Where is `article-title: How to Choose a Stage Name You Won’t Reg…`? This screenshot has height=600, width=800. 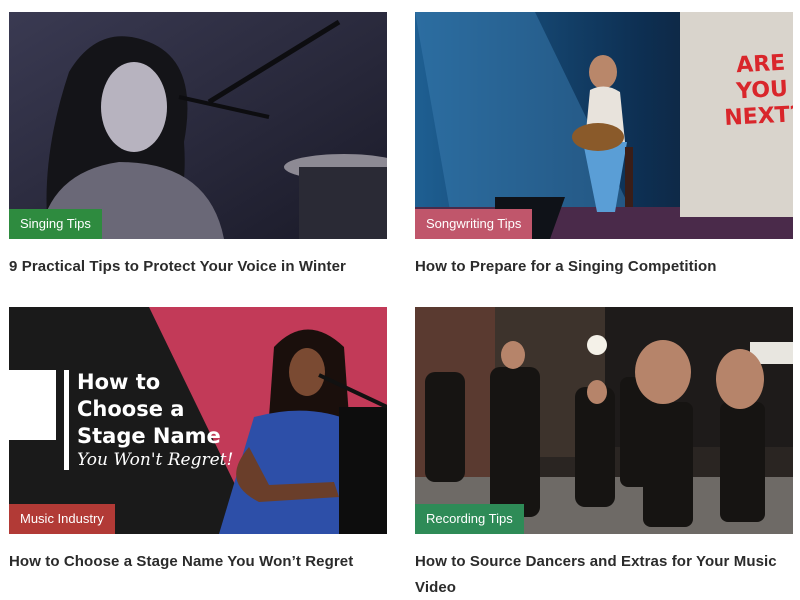 article-title: How to Choose a Stage Name You Won’t Reg… is located at coordinates (198, 562).